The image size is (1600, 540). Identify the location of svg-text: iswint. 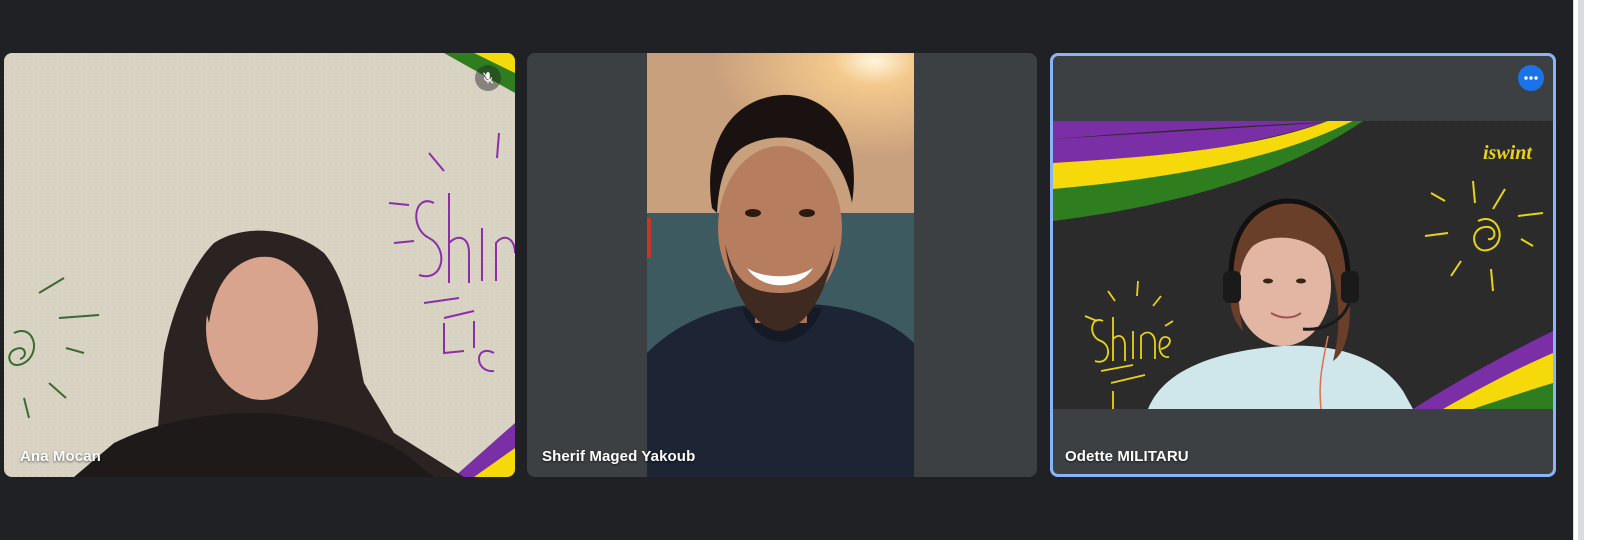
(1508, 153).